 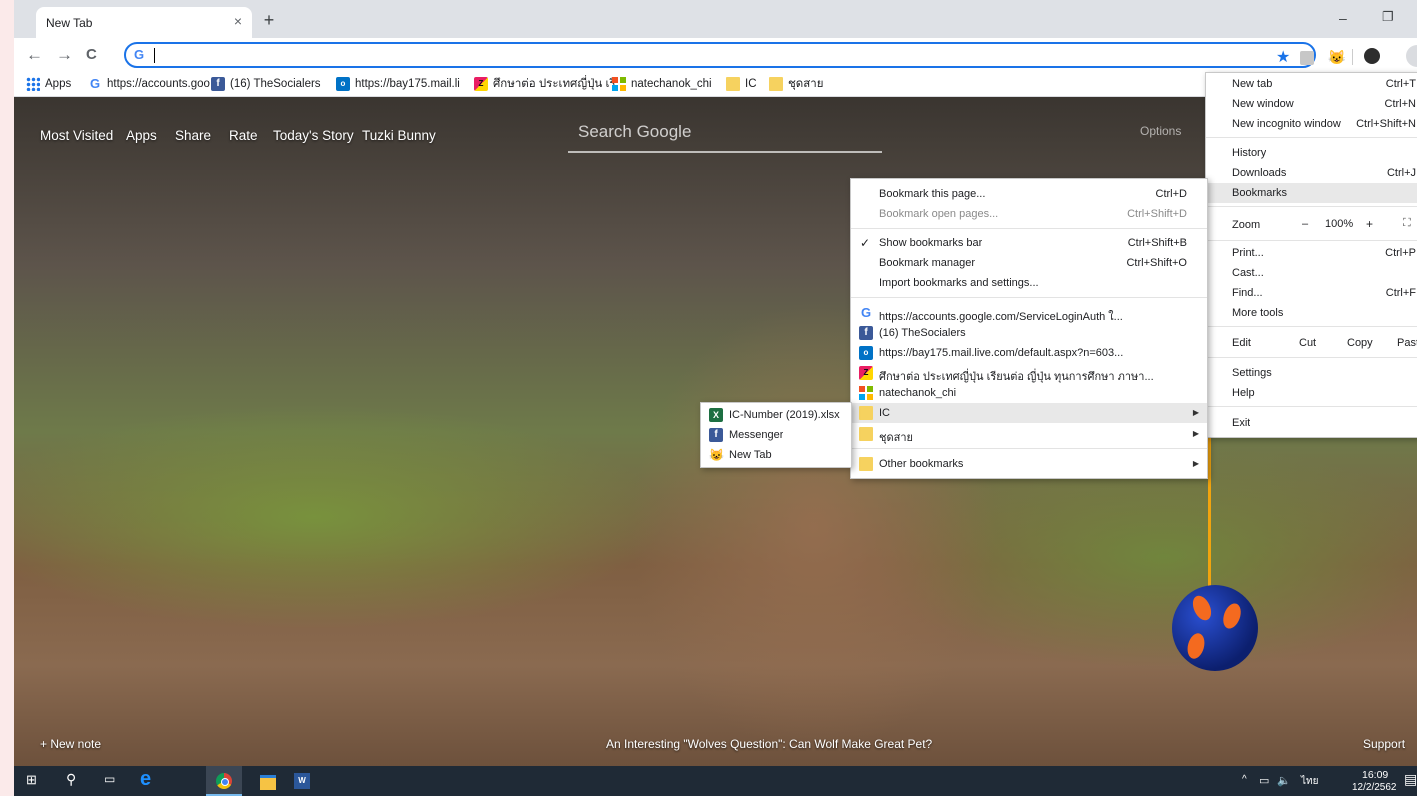 I want to click on menu-item-history: History, so click(x=1311, y=153).